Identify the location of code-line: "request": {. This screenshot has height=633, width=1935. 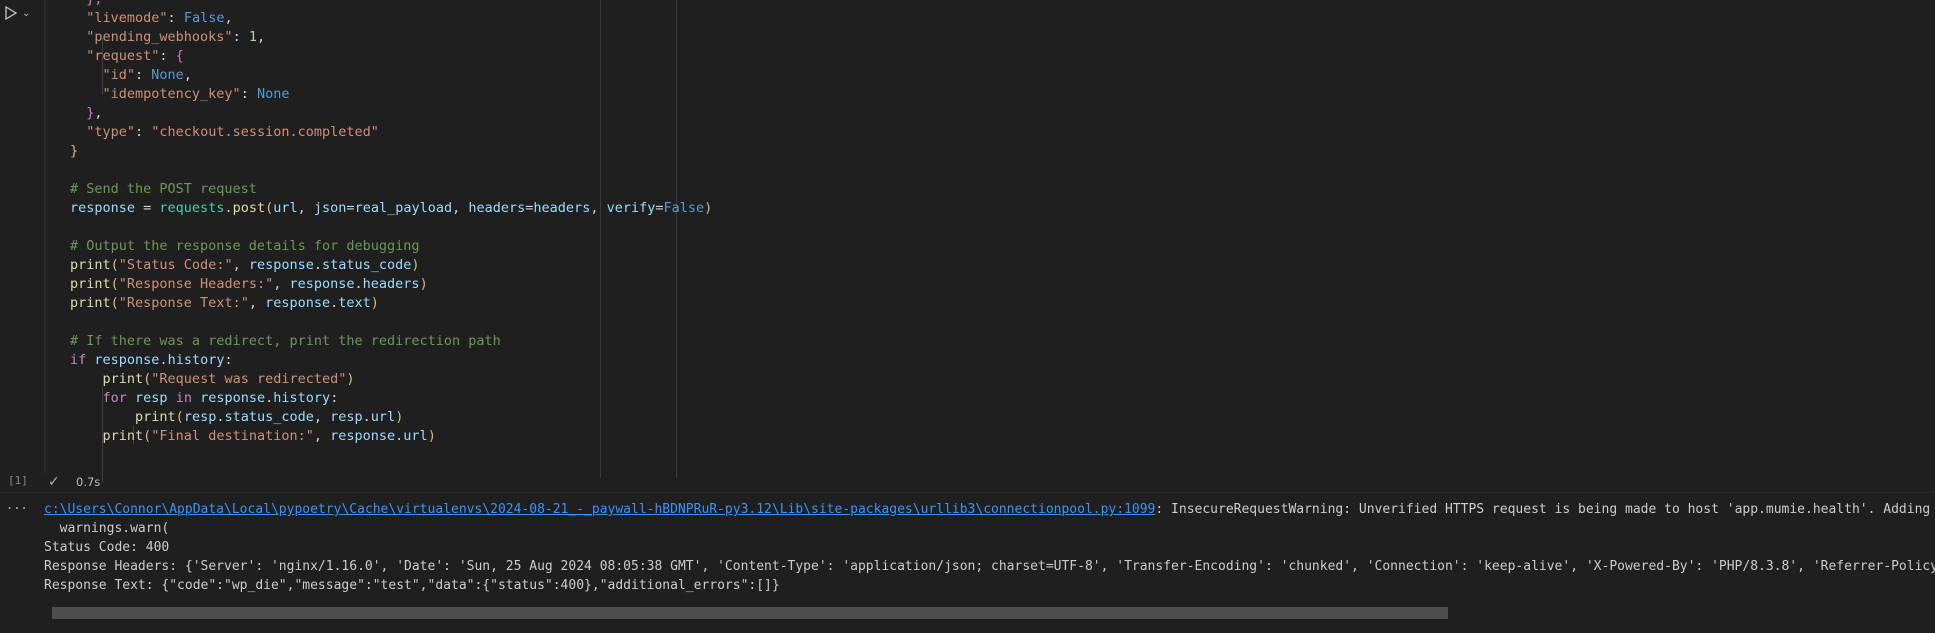
(127, 56).